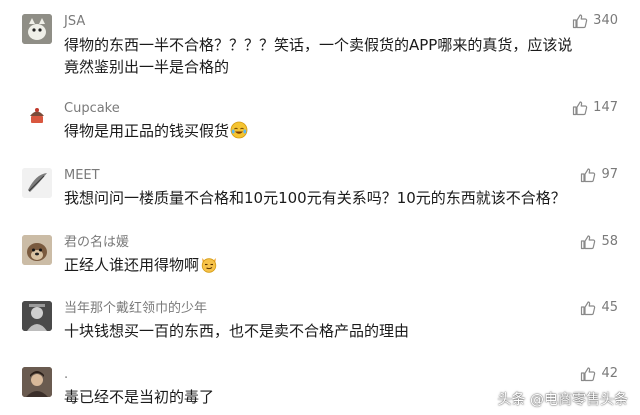  Describe the element at coordinates (599, 308) in the screenshot. I see `like-button: 45` at that location.